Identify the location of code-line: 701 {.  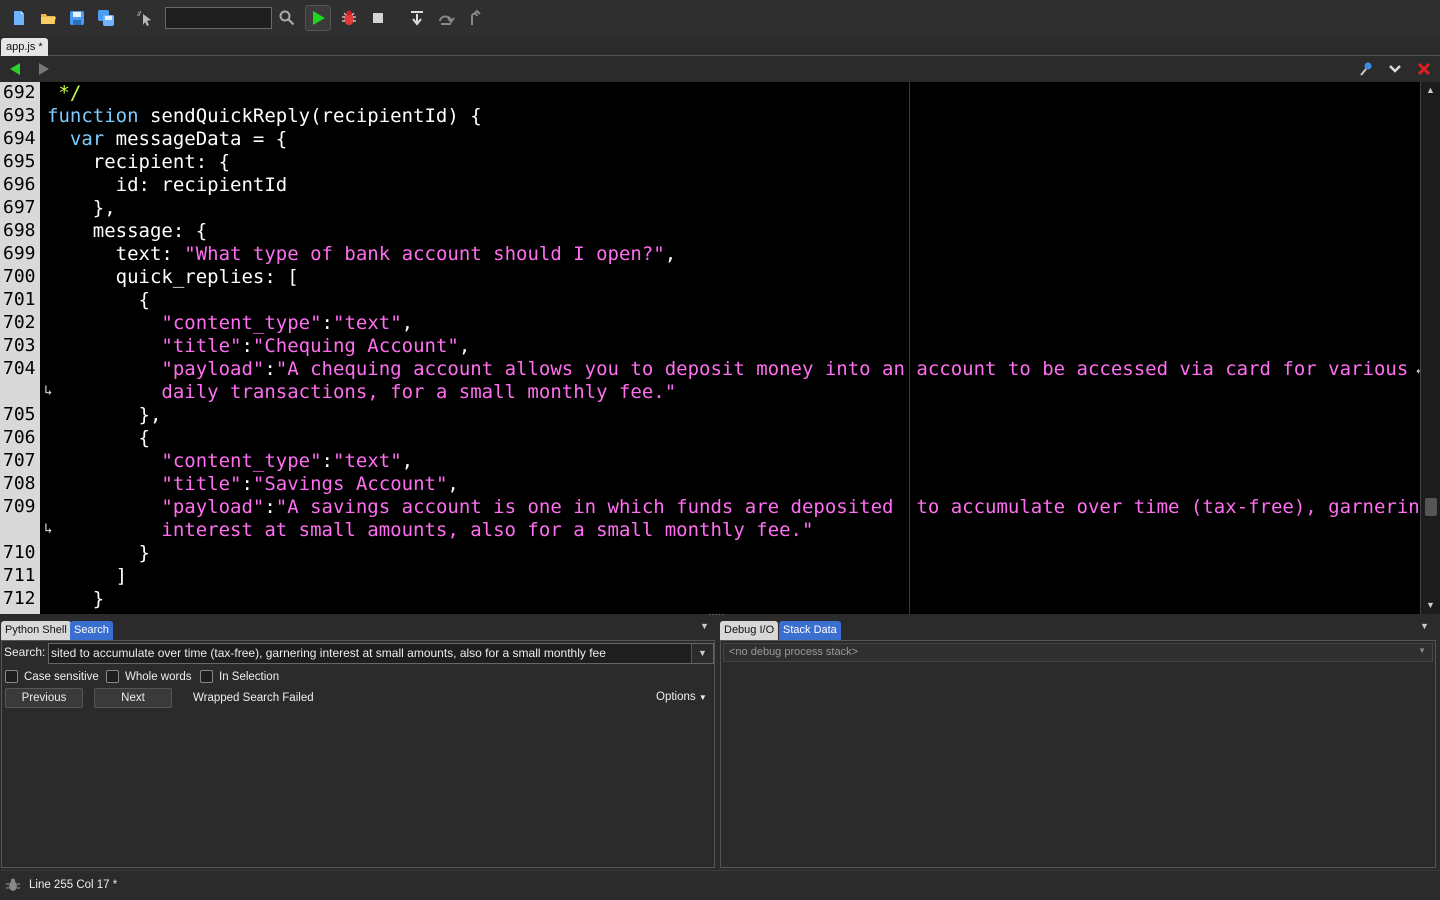
(710, 300).